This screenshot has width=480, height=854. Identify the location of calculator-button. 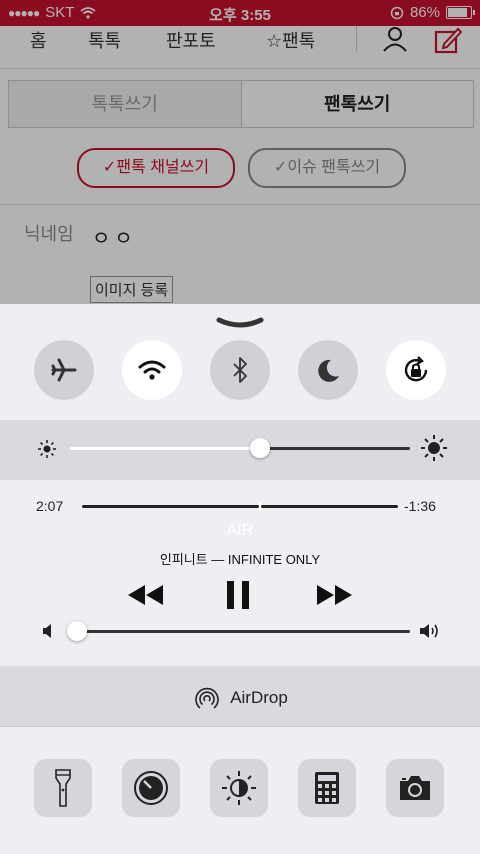
(327, 788).